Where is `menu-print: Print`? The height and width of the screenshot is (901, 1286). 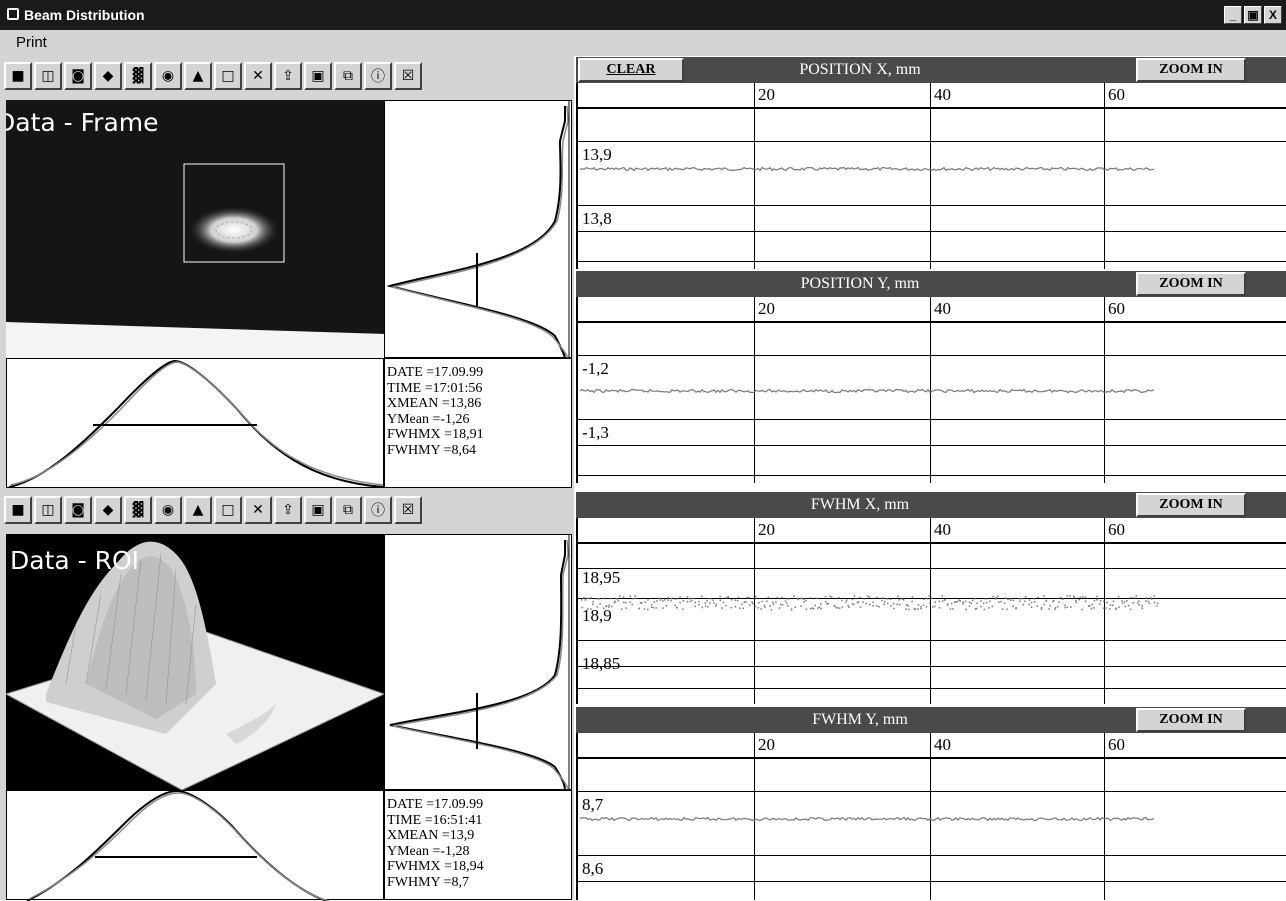
menu-print: Print is located at coordinates (31, 42).